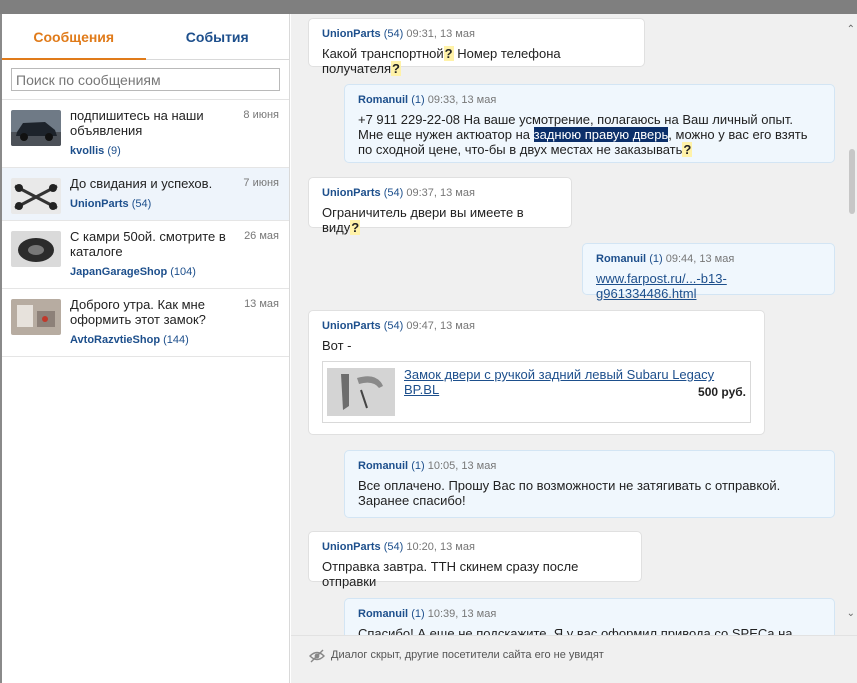  I want to click on search-bar, so click(145, 80).